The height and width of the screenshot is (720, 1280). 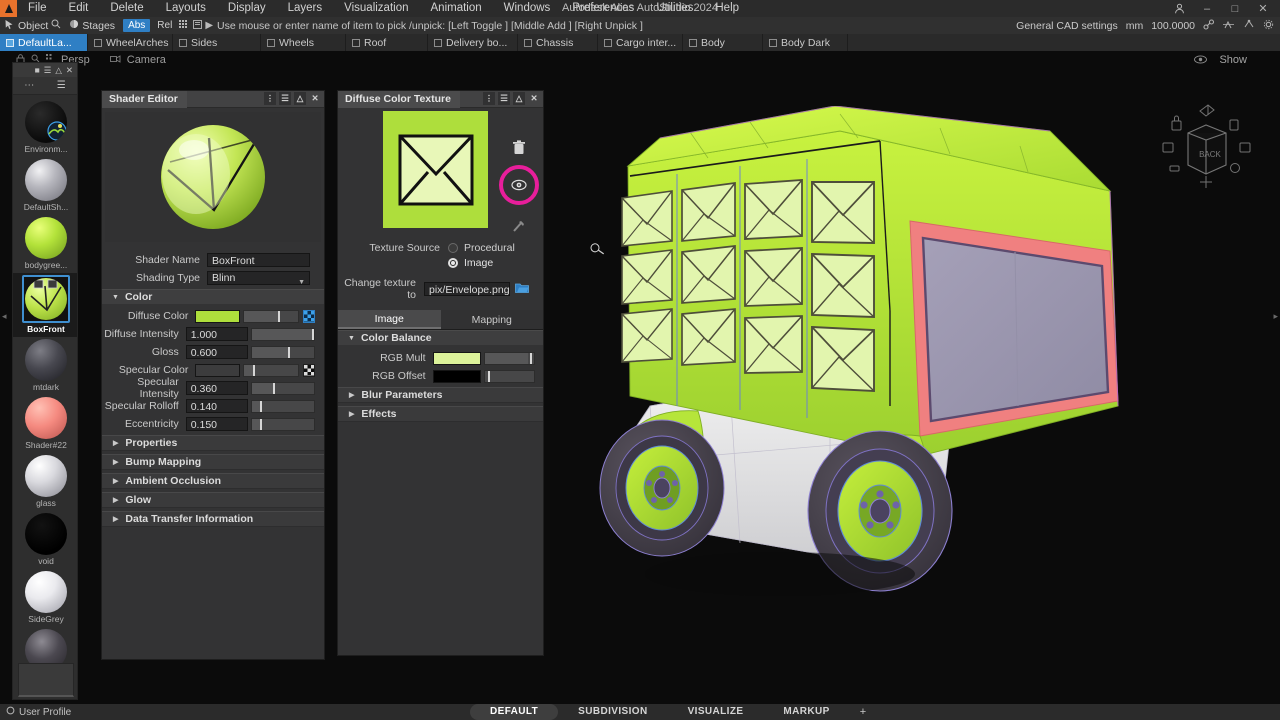 What do you see at coordinates (303, 42) in the screenshot?
I see `layer-tab-wheels: Wheels` at bounding box center [303, 42].